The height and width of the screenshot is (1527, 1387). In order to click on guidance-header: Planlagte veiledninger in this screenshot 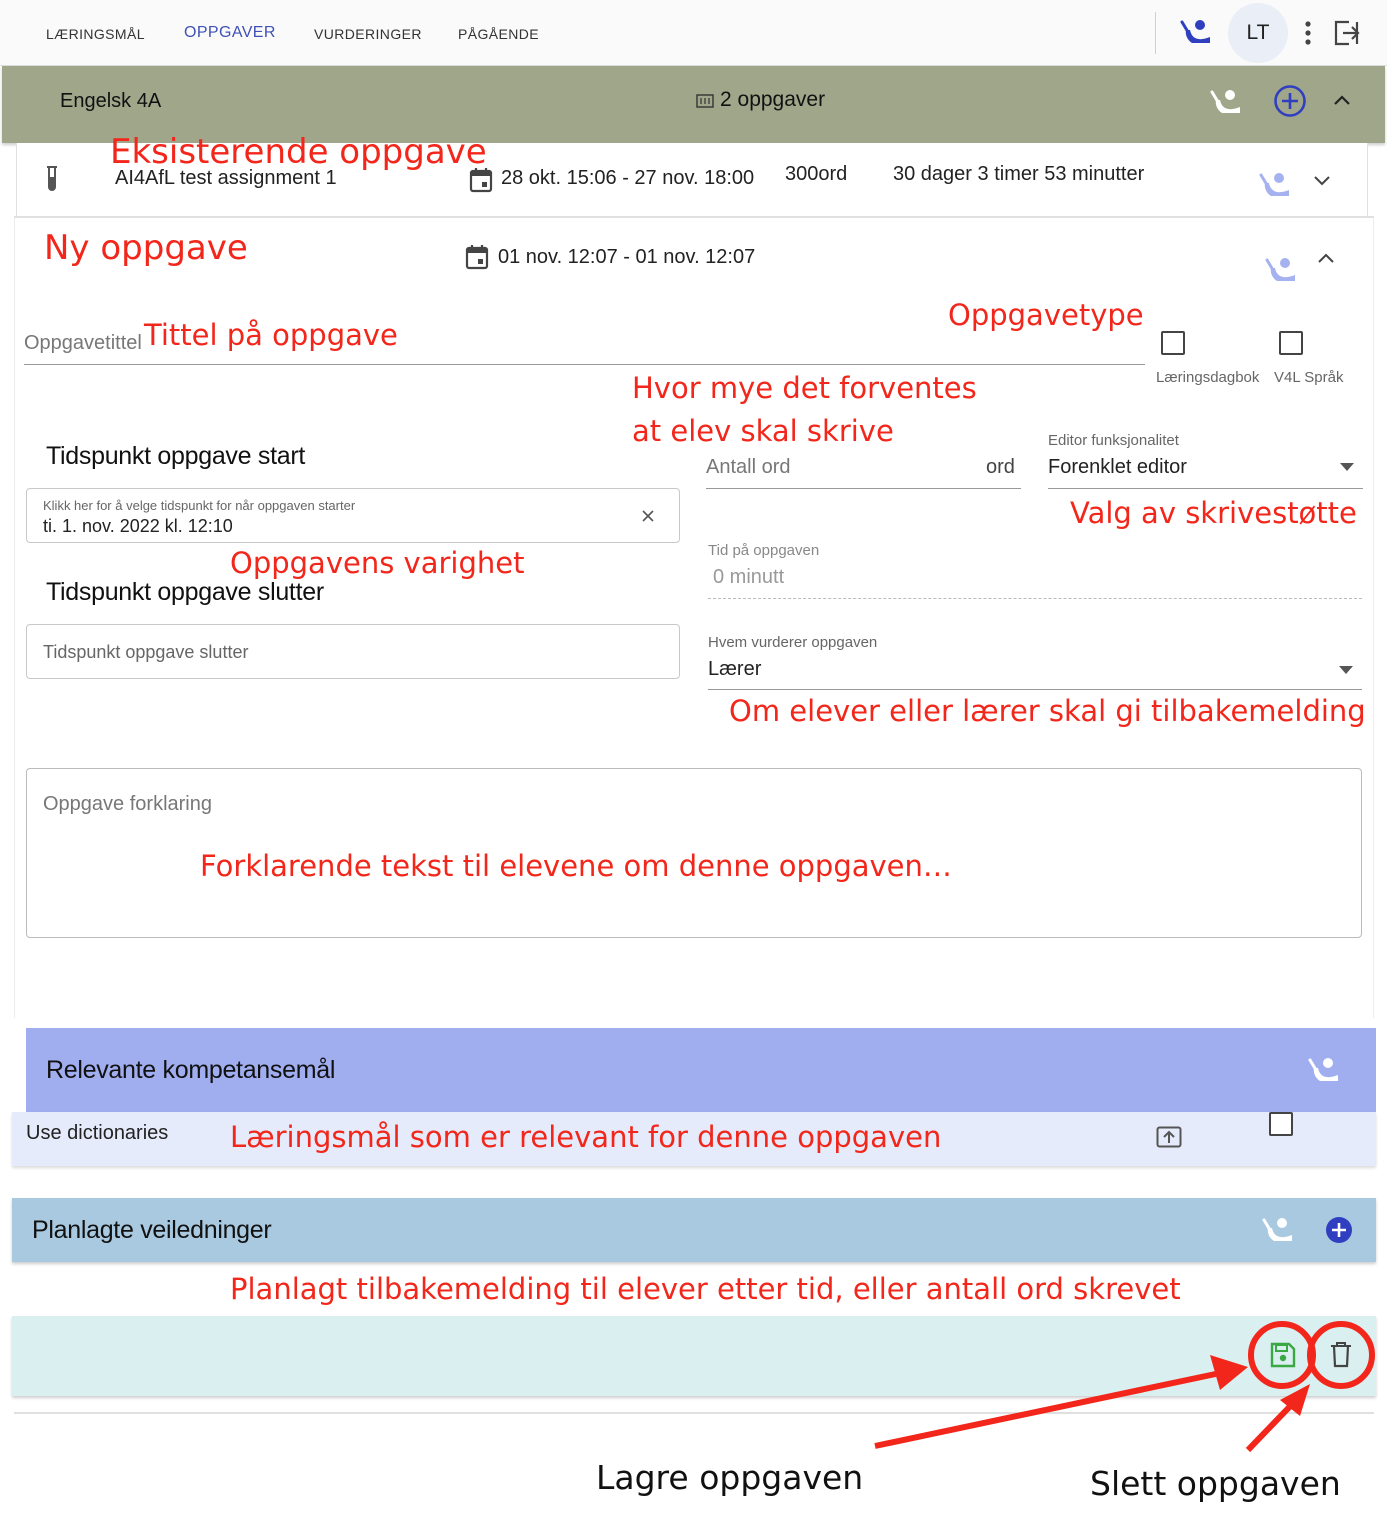, I will do `click(694, 1230)`.